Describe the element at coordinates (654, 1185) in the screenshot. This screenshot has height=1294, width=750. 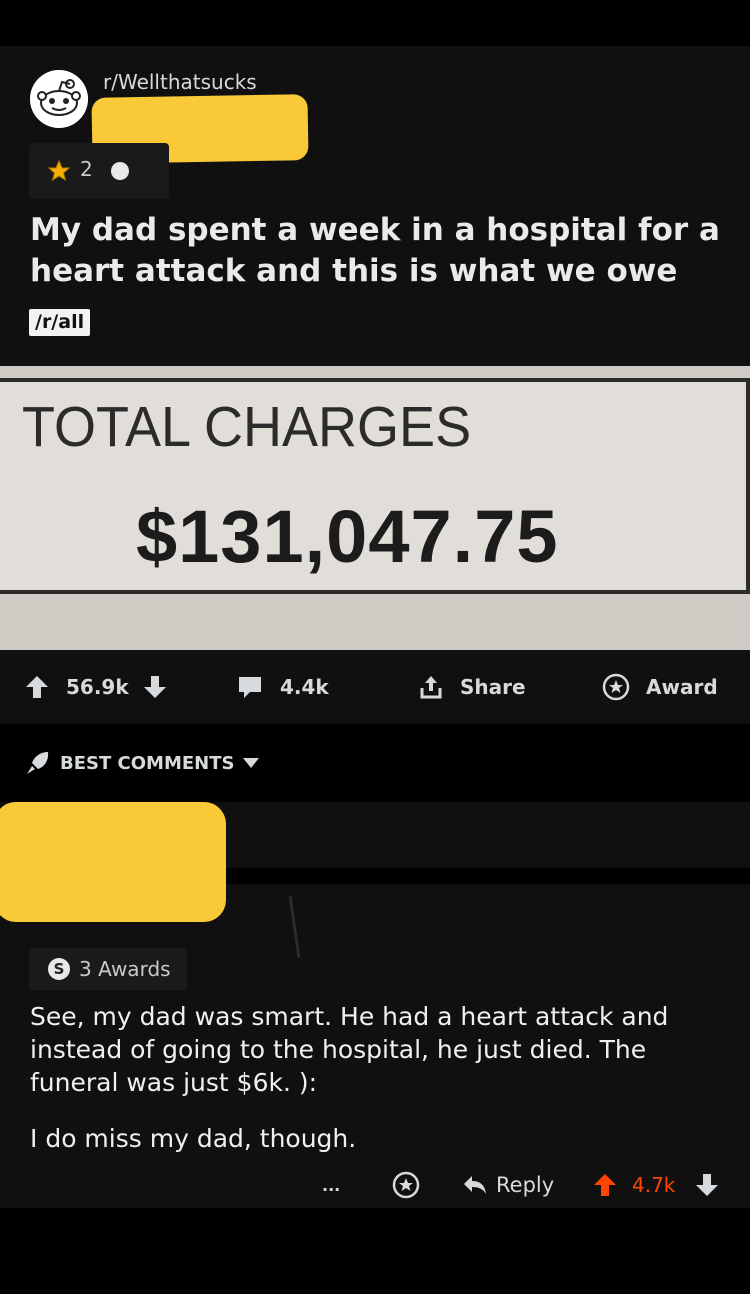
I see `comment-vote-count: 4.7k` at that location.